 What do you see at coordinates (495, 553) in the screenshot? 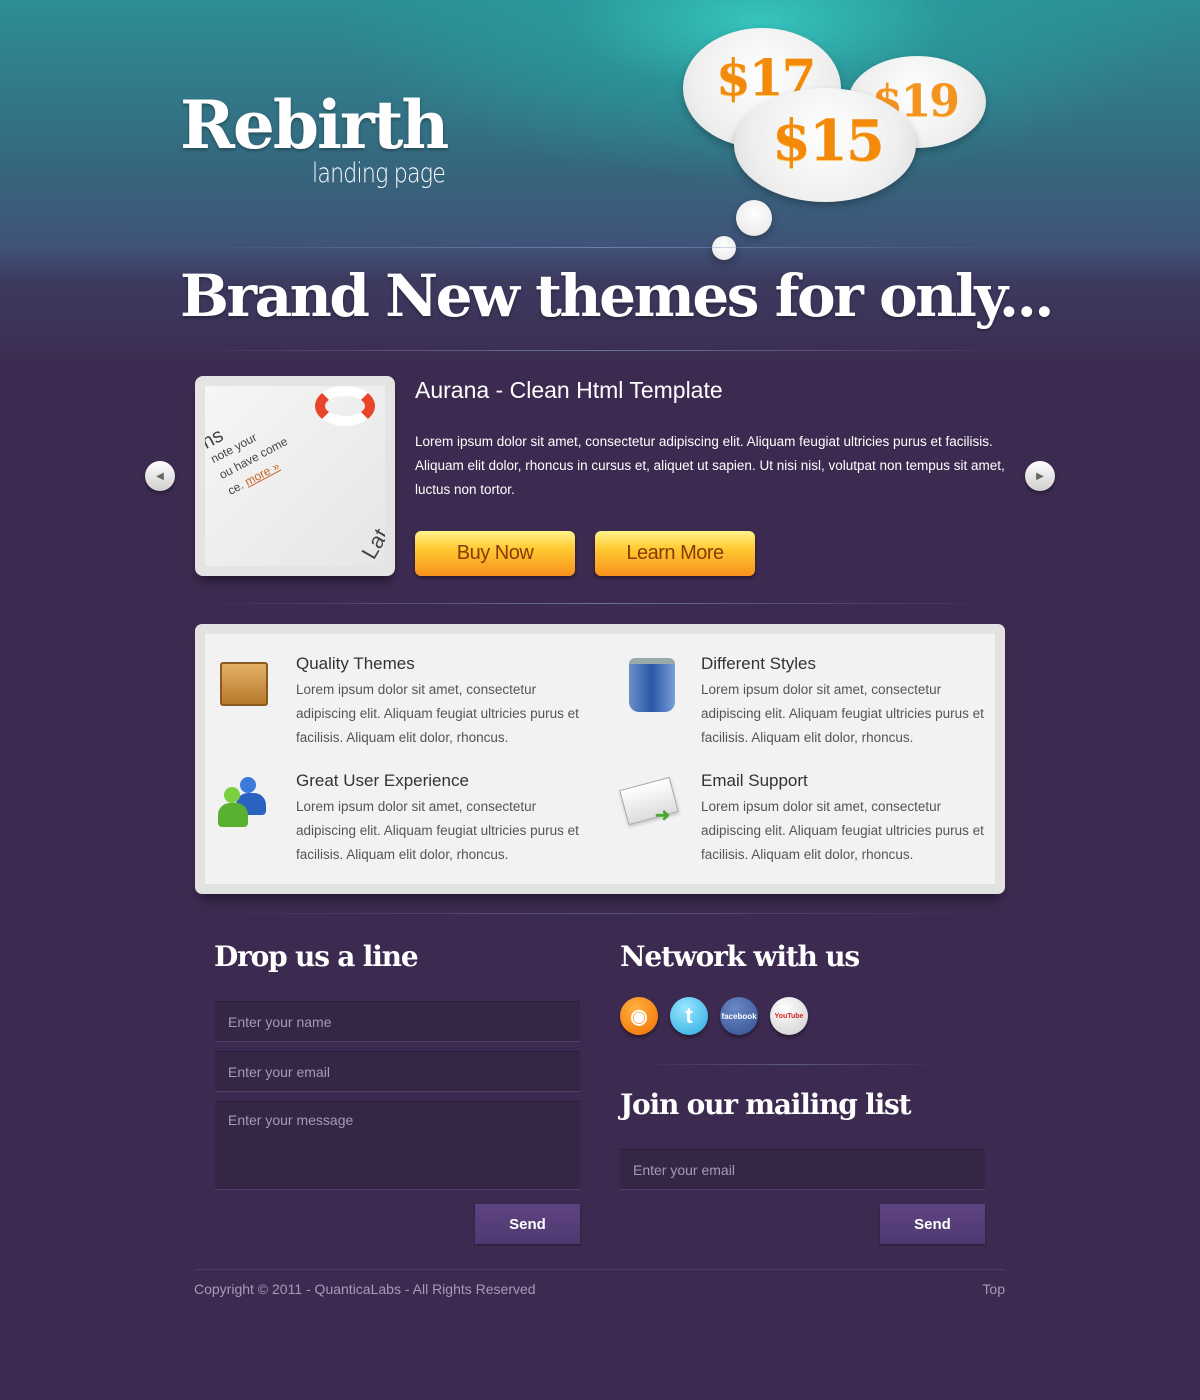
I see `buy-now-button: Buy Now` at bounding box center [495, 553].